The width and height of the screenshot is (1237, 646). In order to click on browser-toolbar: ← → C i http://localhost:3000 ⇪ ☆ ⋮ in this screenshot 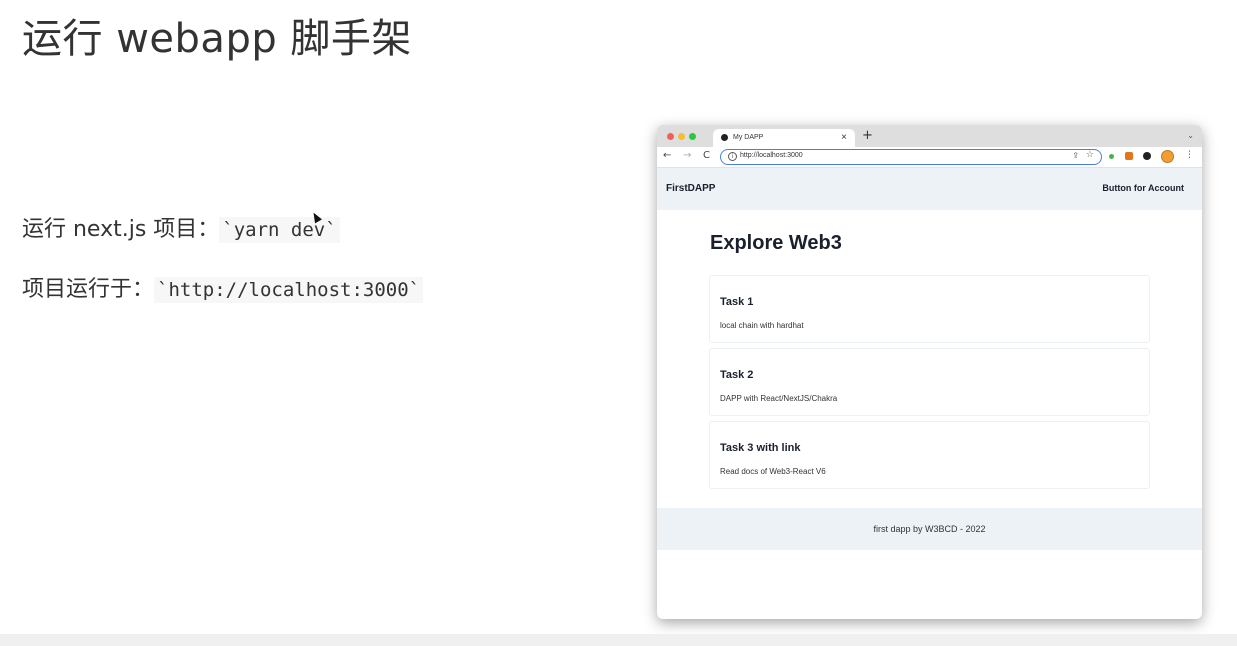, I will do `click(929, 157)`.